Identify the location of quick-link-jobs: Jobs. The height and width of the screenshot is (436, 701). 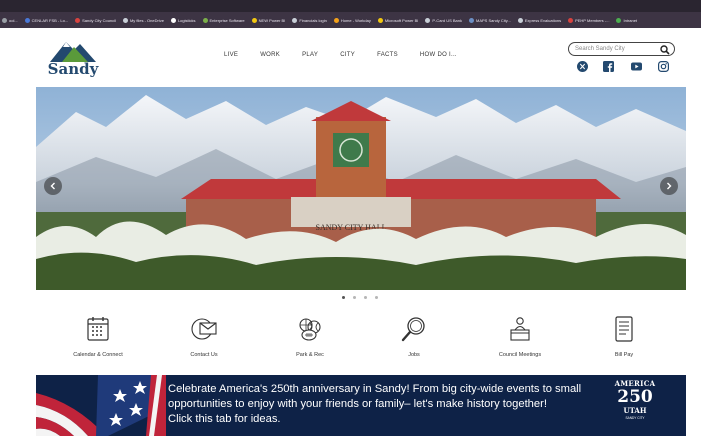
(414, 337).